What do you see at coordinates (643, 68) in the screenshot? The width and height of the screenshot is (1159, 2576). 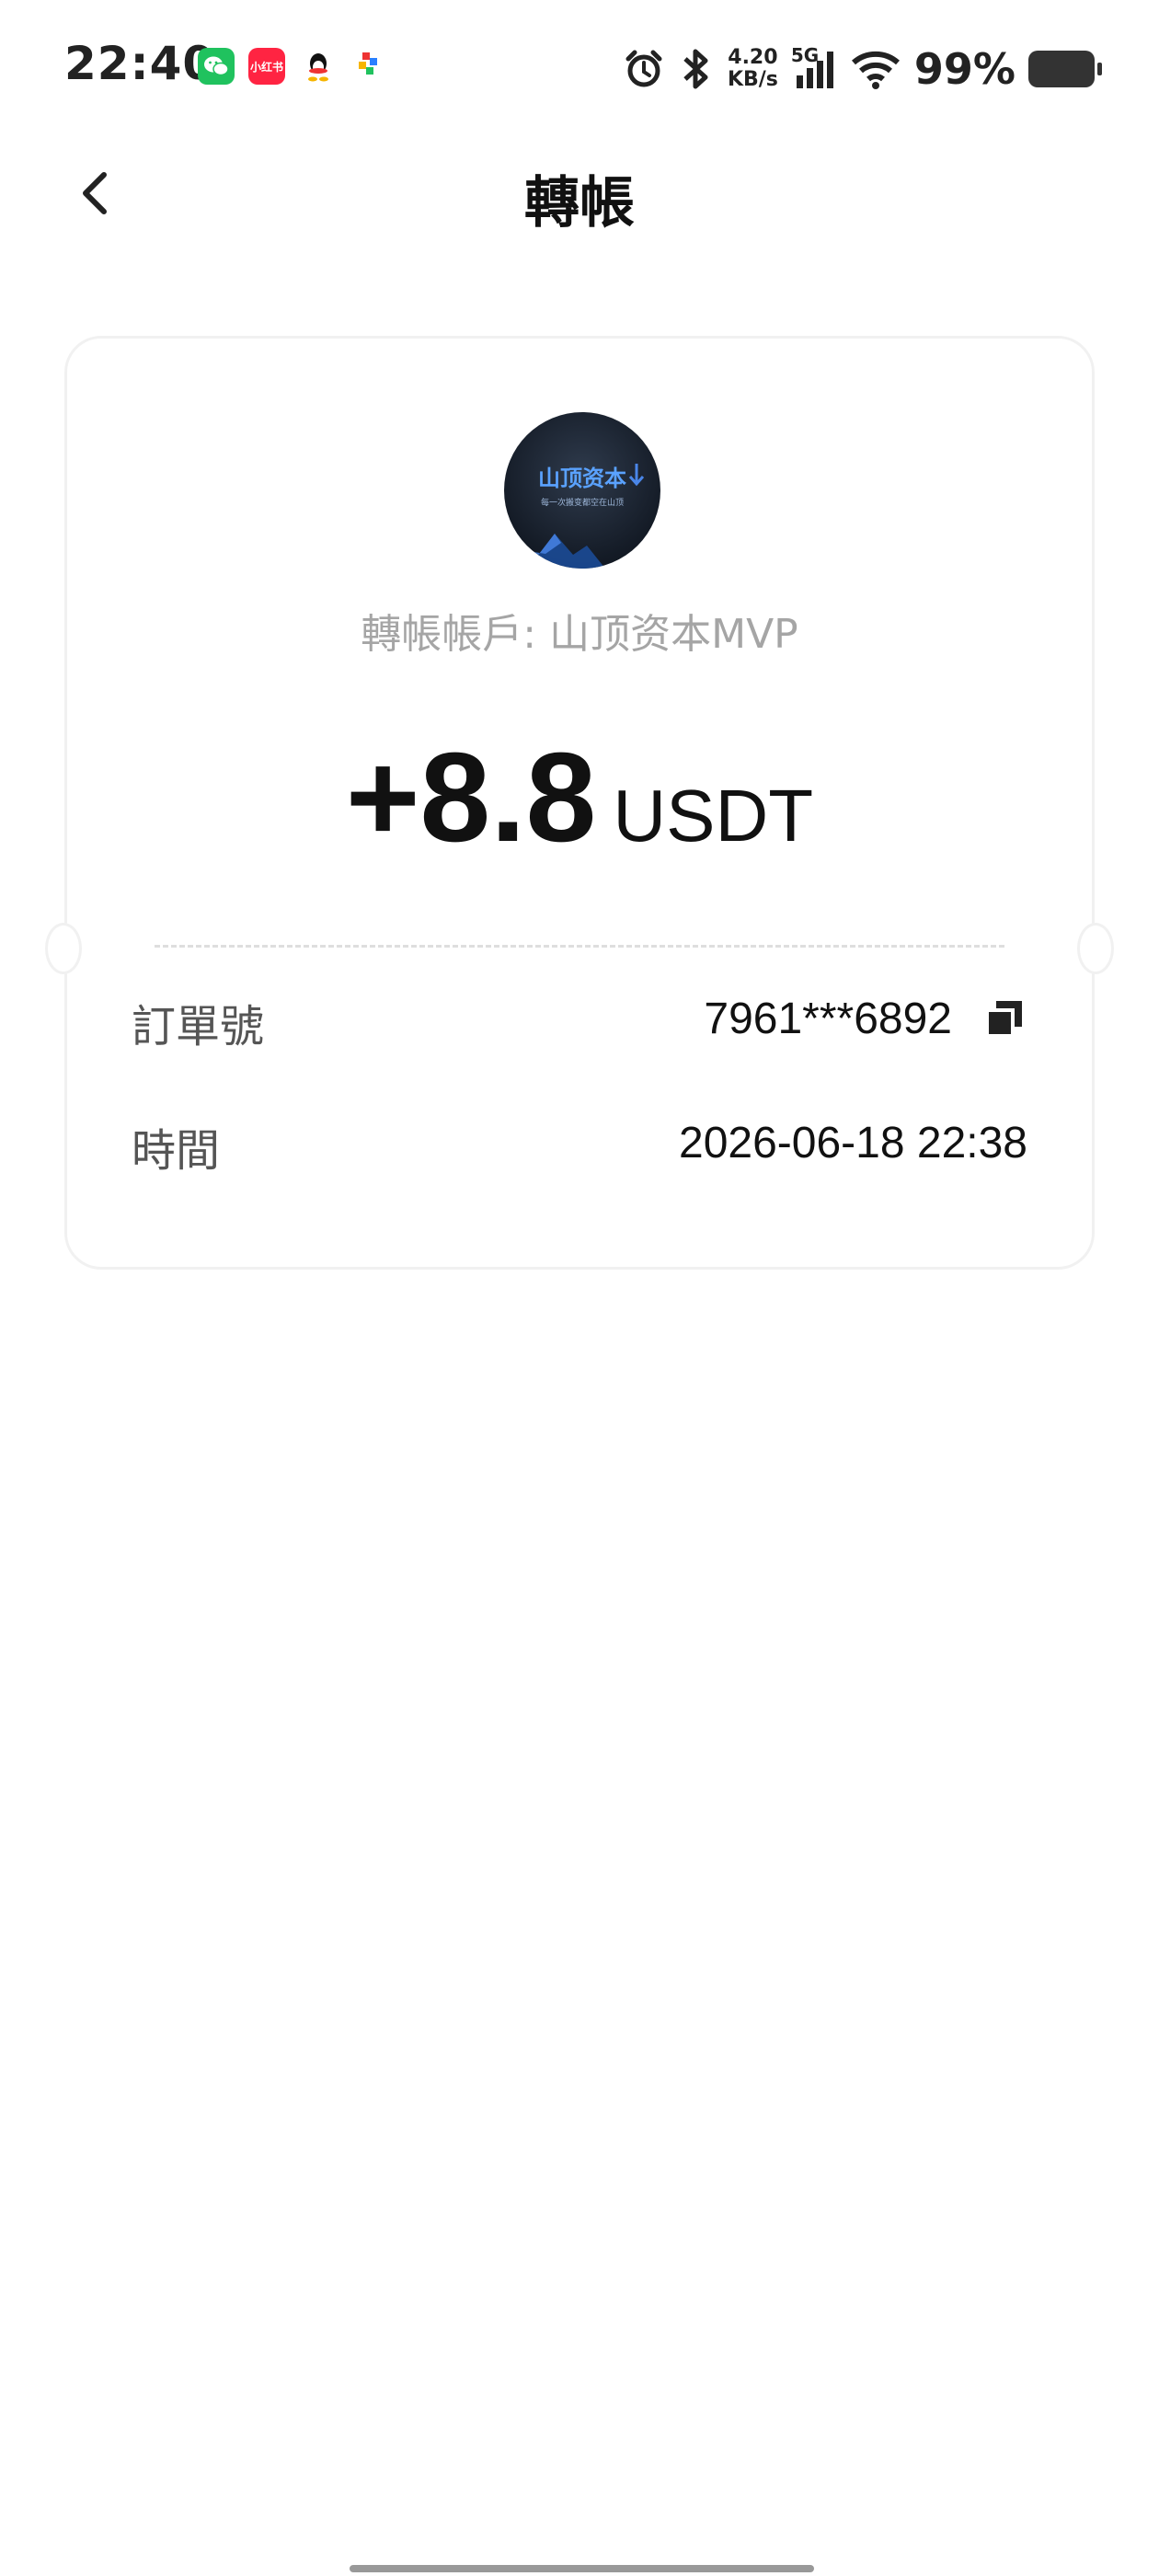 I see `alarm-icon` at bounding box center [643, 68].